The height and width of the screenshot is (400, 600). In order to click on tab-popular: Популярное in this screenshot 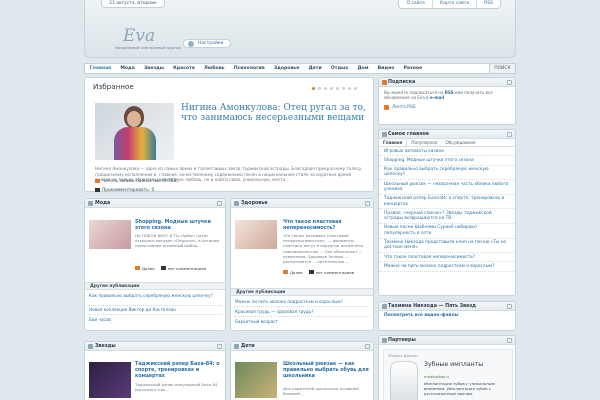, I will do `click(424, 142)`.